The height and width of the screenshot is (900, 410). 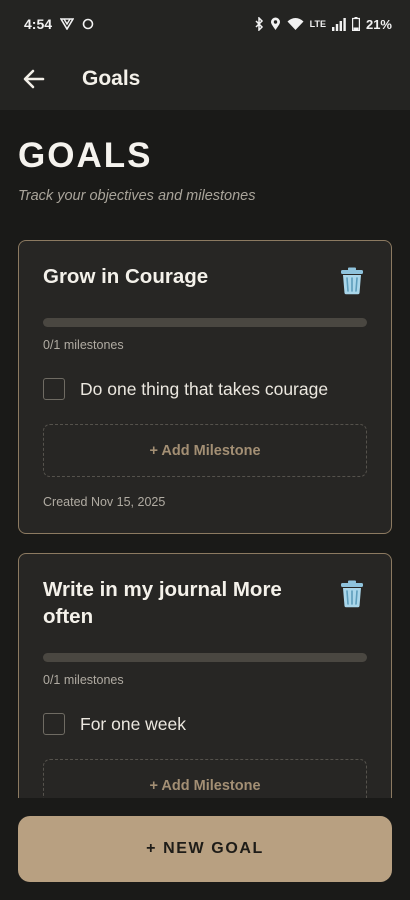 I want to click on network-type: LTE, so click(x=317, y=24).